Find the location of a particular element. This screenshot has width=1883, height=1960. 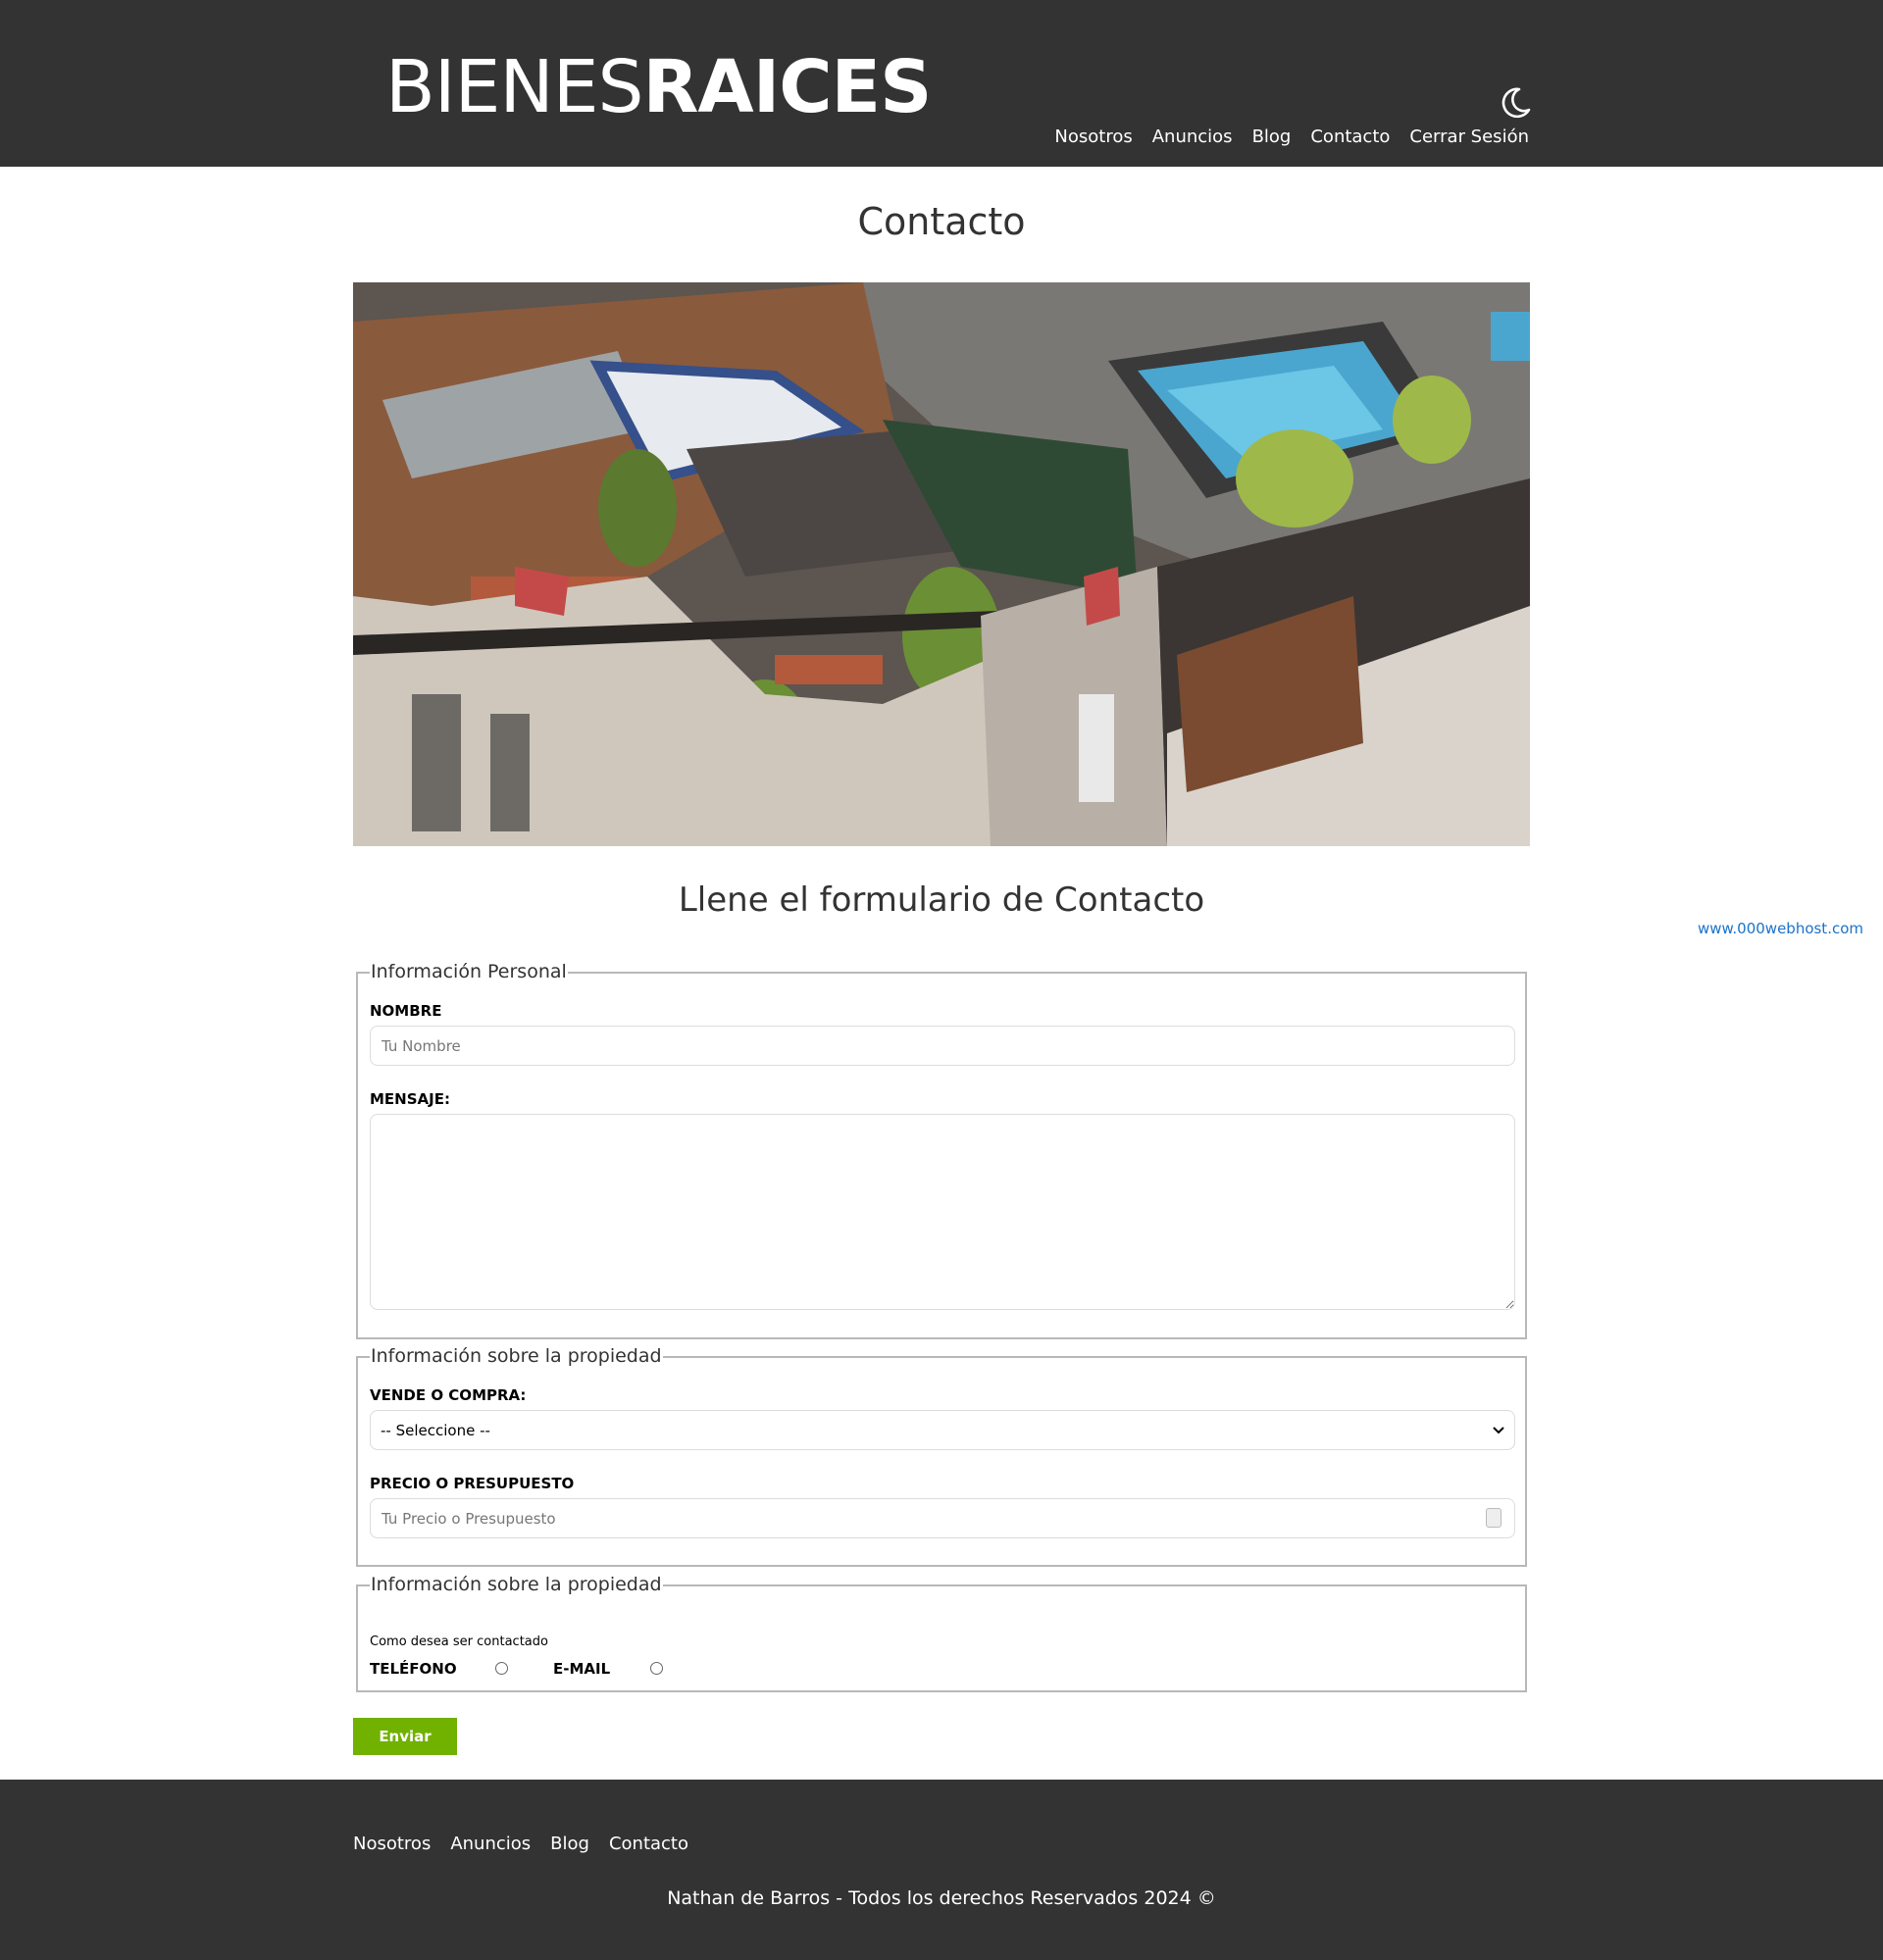

phone-radio is located at coordinates (501, 1668).